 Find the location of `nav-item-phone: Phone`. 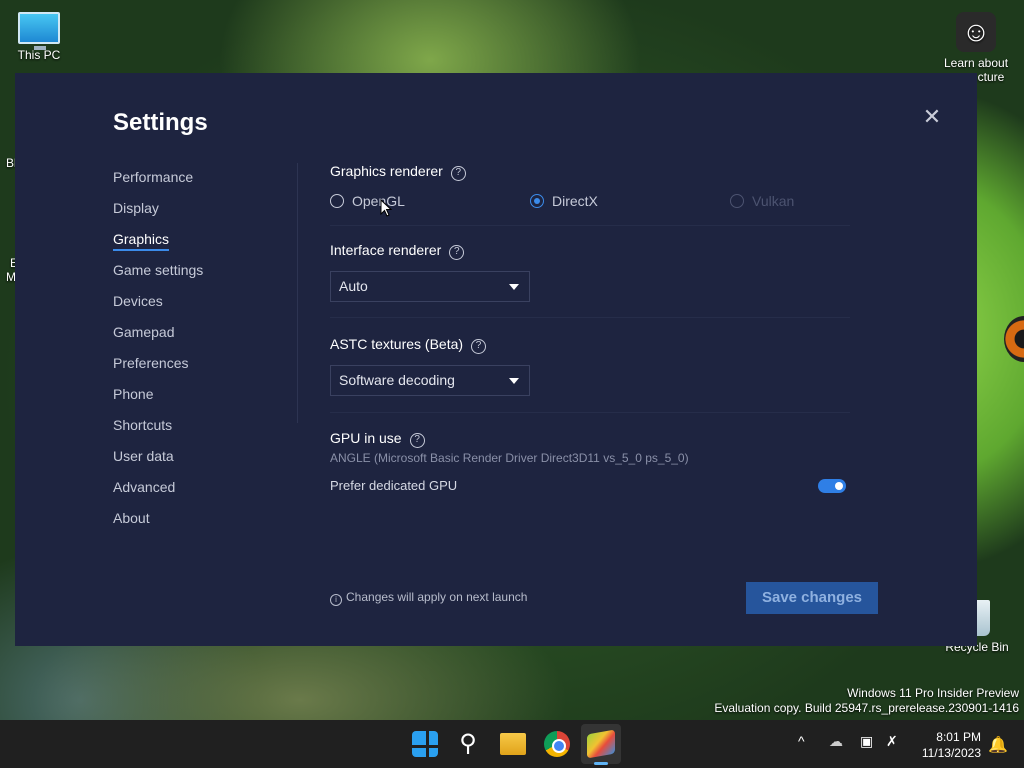

nav-item-phone: Phone is located at coordinates (158, 401).